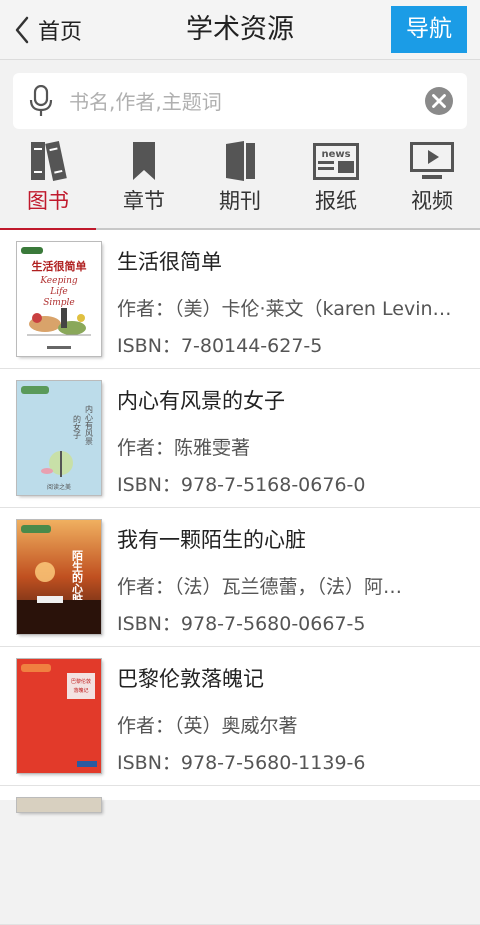 This screenshot has height=925, width=480. What do you see at coordinates (80, 690) in the screenshot?
I see `svg-text: 落魄记` at bounding box center [80, 690].